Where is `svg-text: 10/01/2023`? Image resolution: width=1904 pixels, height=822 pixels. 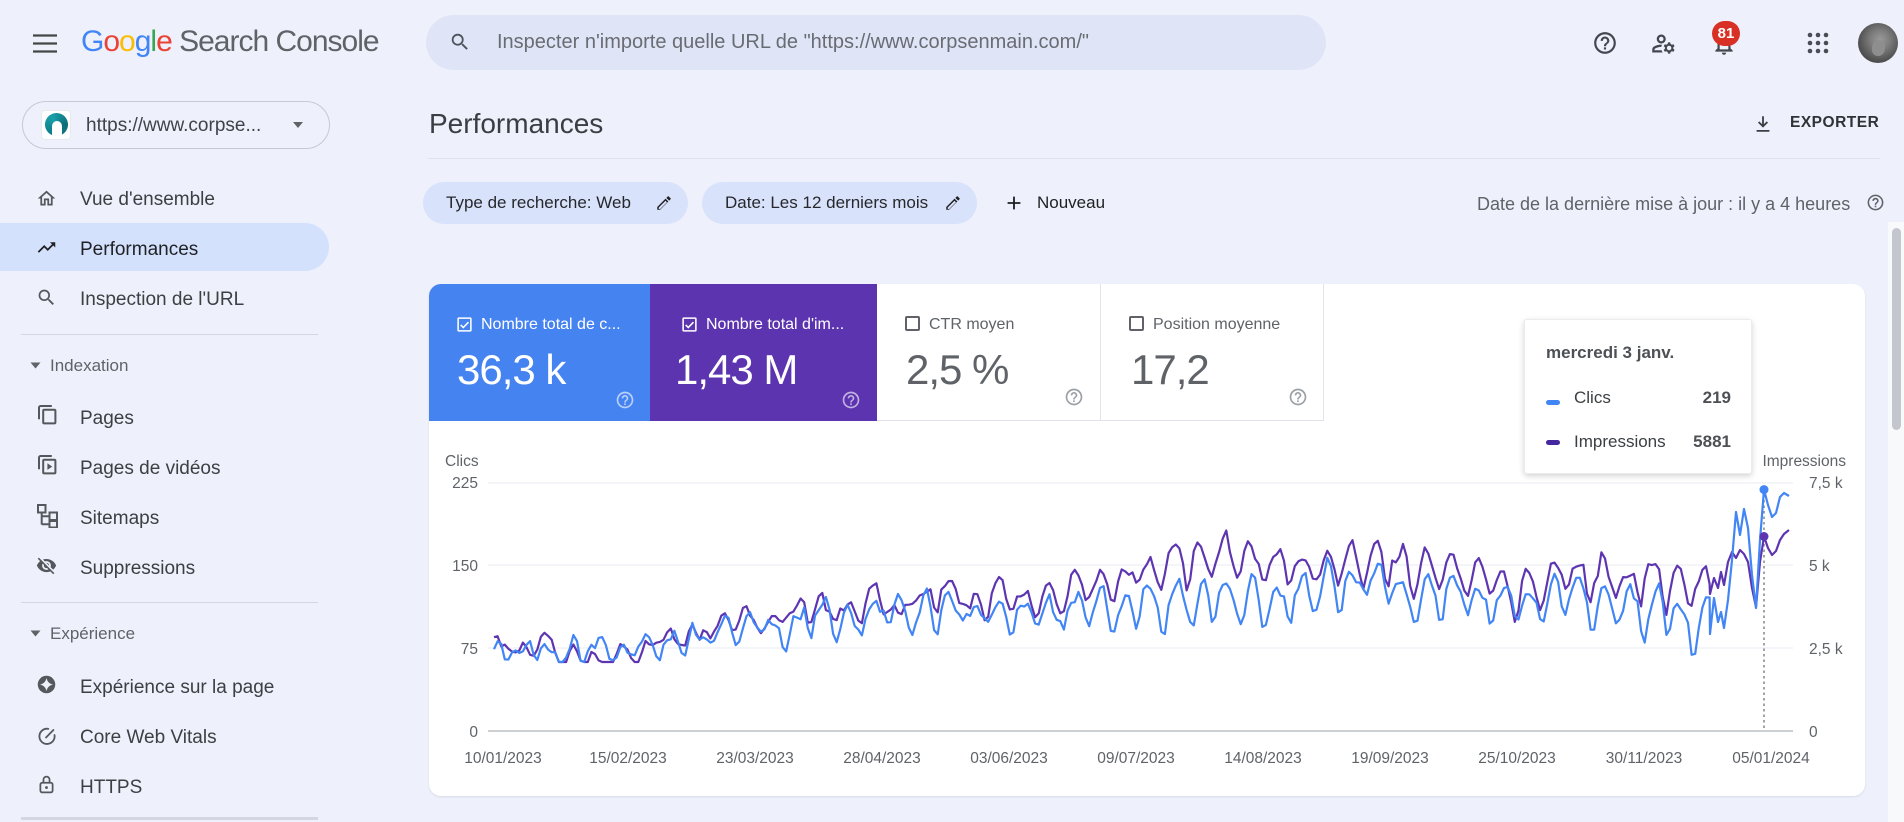 svg-text: 10/01/2023 is located at coordinates (503, 758).